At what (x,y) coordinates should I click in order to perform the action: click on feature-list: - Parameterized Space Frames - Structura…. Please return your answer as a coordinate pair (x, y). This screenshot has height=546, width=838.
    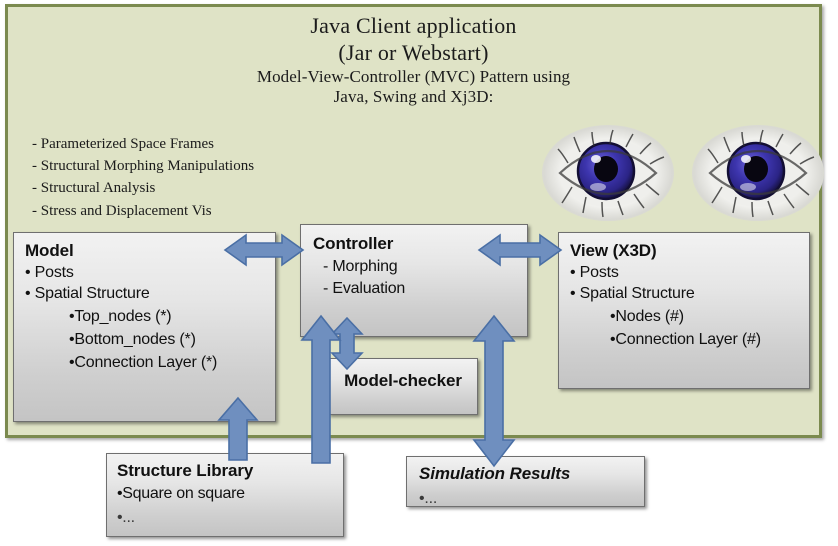
    Looking at the image, I should click on (143, 177).